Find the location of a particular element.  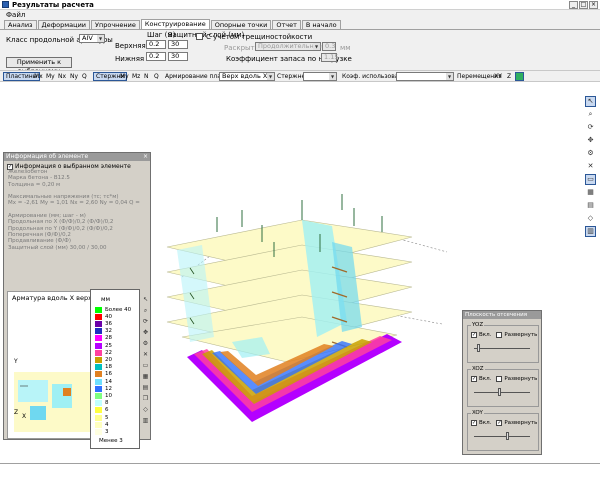

minimize-button: _ is located at coordinates (573, 5).